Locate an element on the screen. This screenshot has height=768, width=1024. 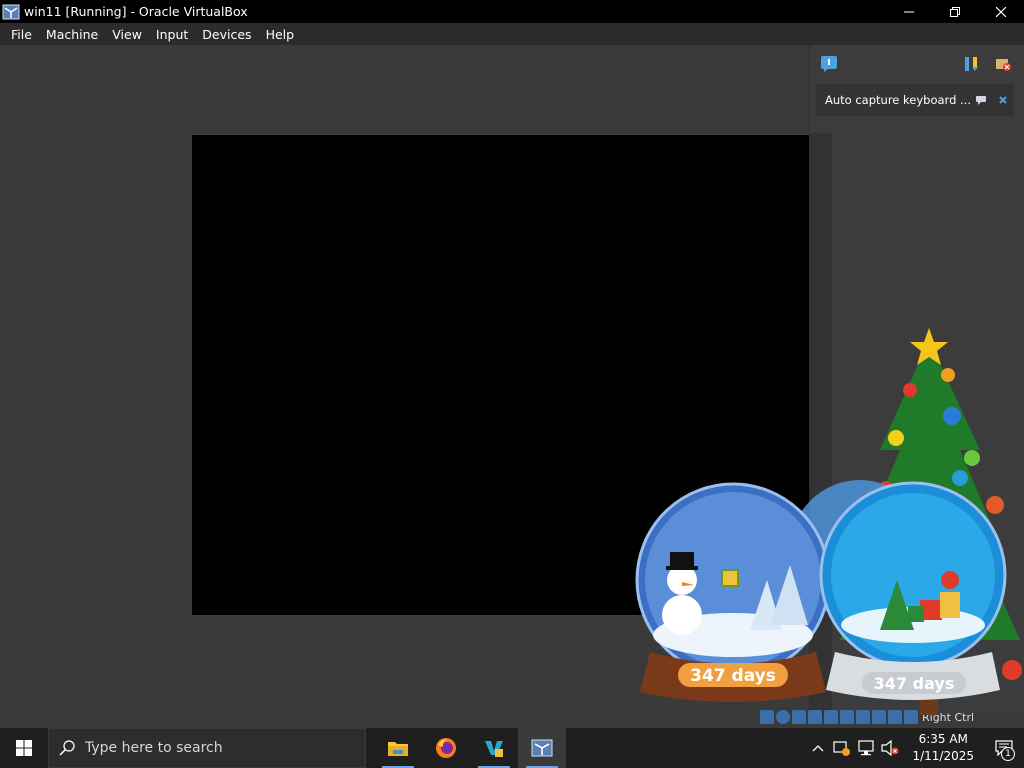
clock-time: 6:35 AM is located at coordinates (943, 739).